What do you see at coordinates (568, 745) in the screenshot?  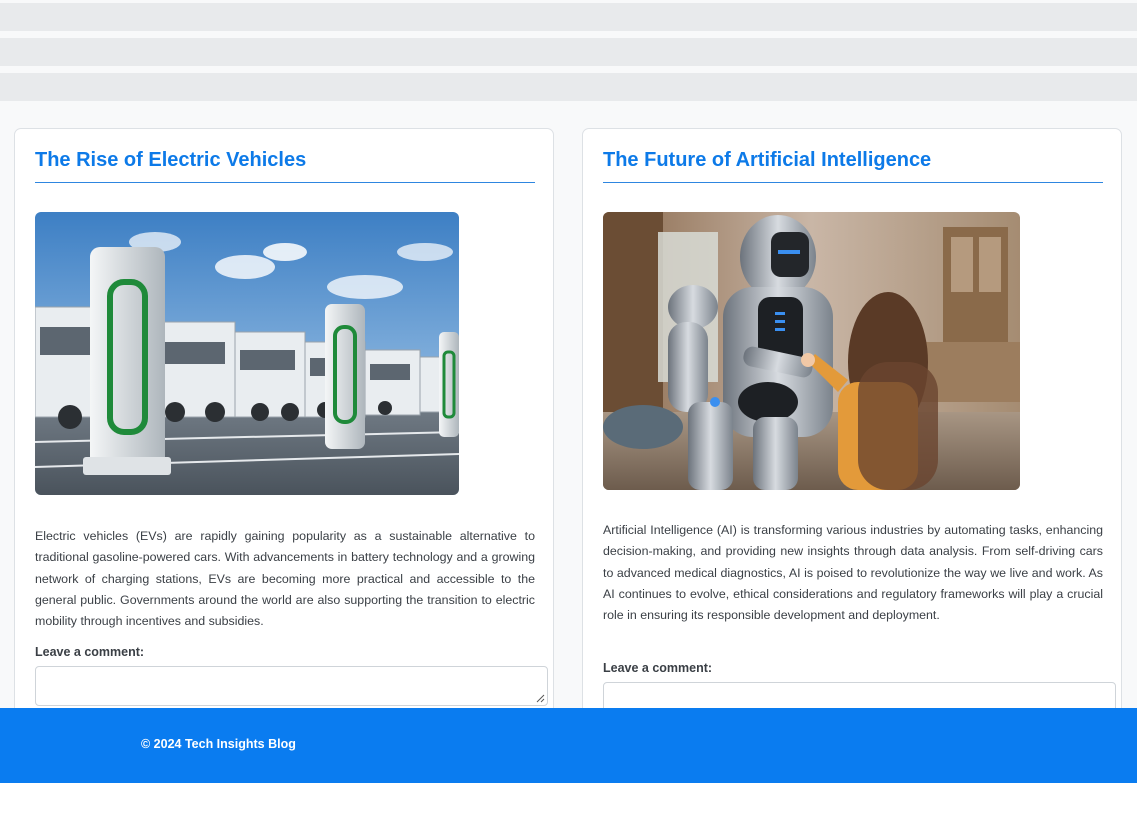 I see `site-footer: © 2024 Tech Insights Blog` at bounding box center [568, 745].